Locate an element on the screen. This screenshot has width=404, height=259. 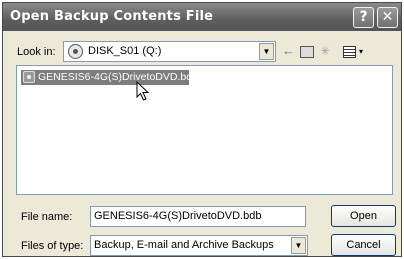
open-button: Open is located at coordinates (363, 216).